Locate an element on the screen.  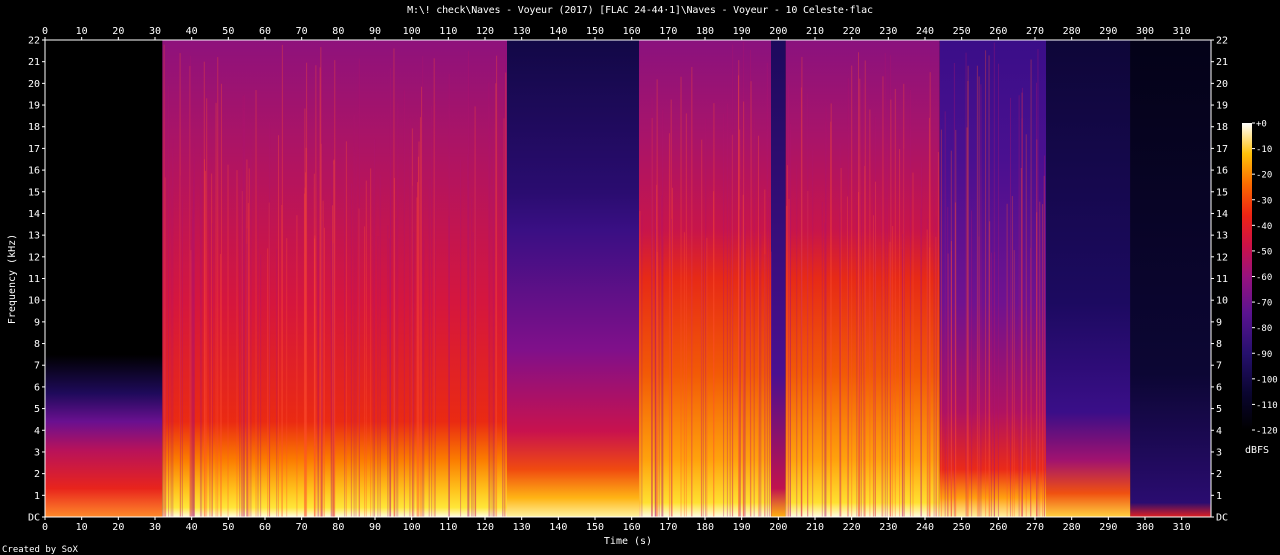
x-tick-label: 260 is located at coordinates (998, 527).